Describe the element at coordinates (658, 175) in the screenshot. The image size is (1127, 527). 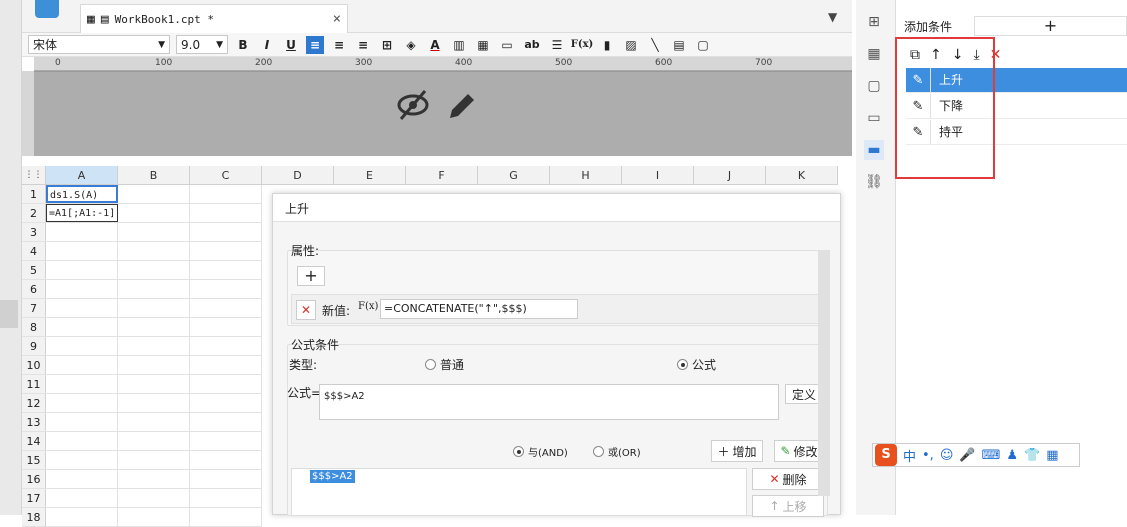
I see `column-header: I` at that location.